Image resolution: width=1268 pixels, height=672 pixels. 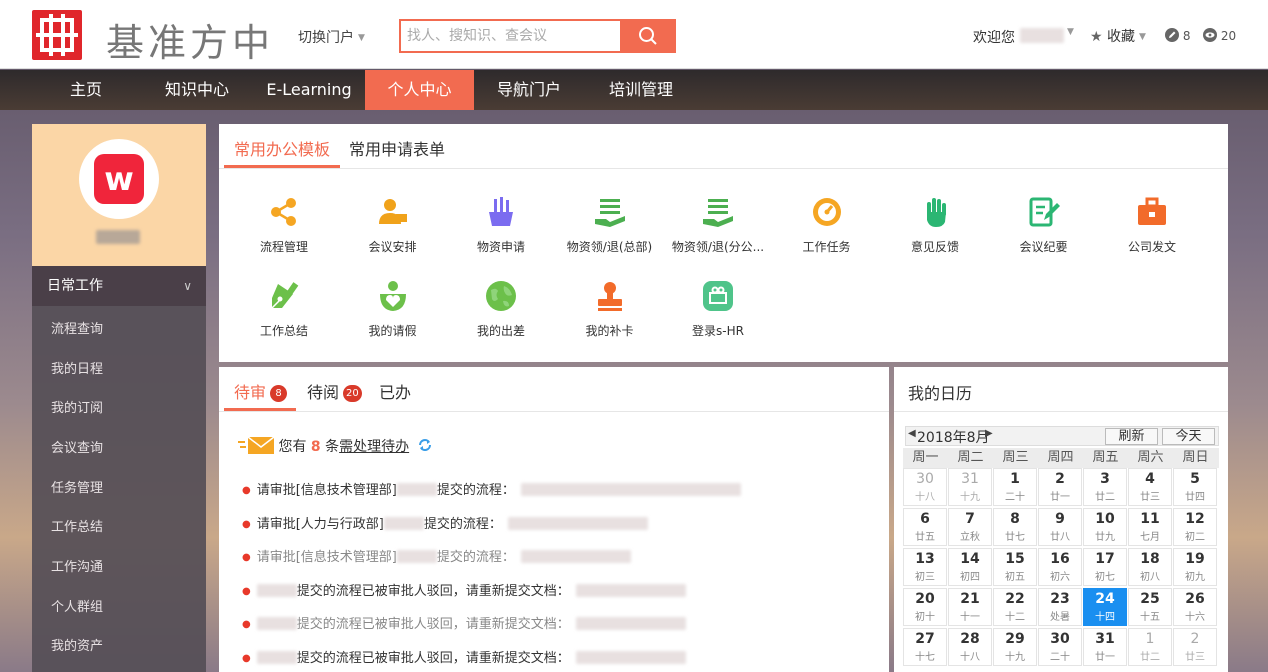 I want to click on calendar-refresh-button: 刷新, so click(x=1131, y=436).